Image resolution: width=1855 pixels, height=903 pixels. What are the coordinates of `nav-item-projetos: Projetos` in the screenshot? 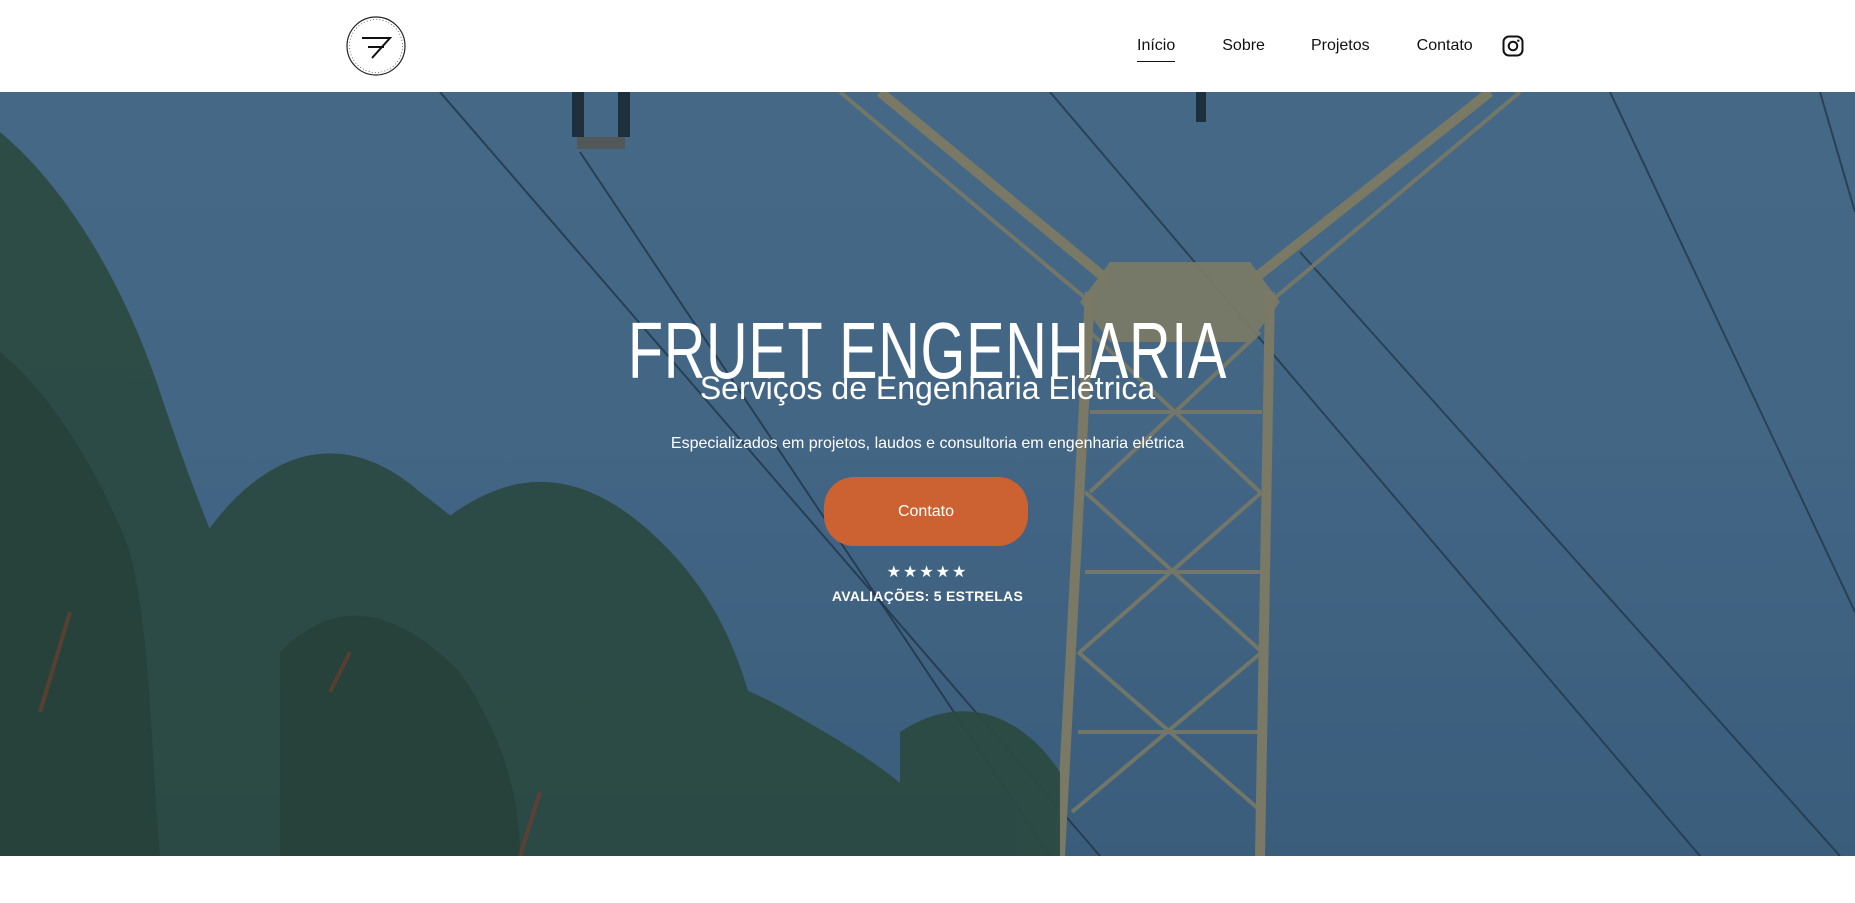 It's located at (1340, 46).